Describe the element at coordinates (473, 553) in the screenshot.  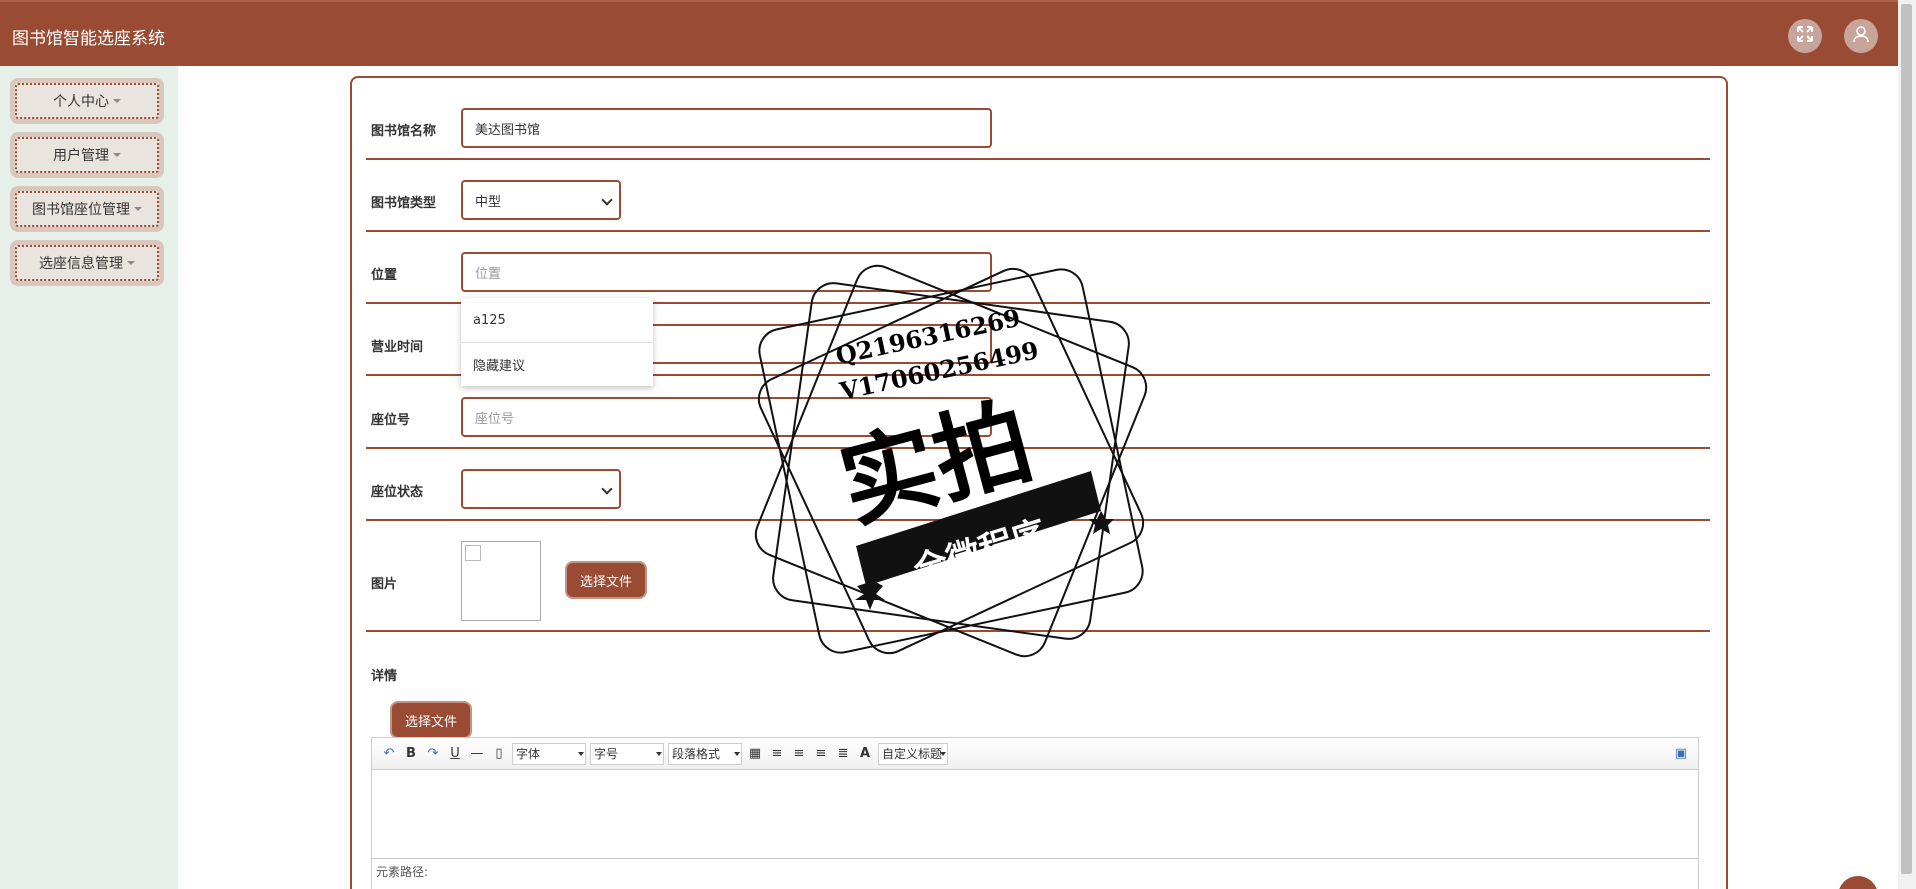
I see `broken-image-icon` at that location.